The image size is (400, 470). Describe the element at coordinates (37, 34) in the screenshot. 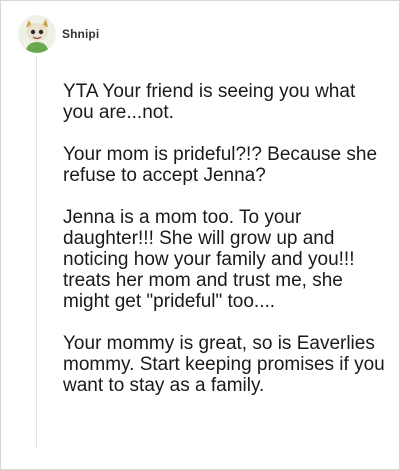

I see `cartoon-avatar-icon` at that location.